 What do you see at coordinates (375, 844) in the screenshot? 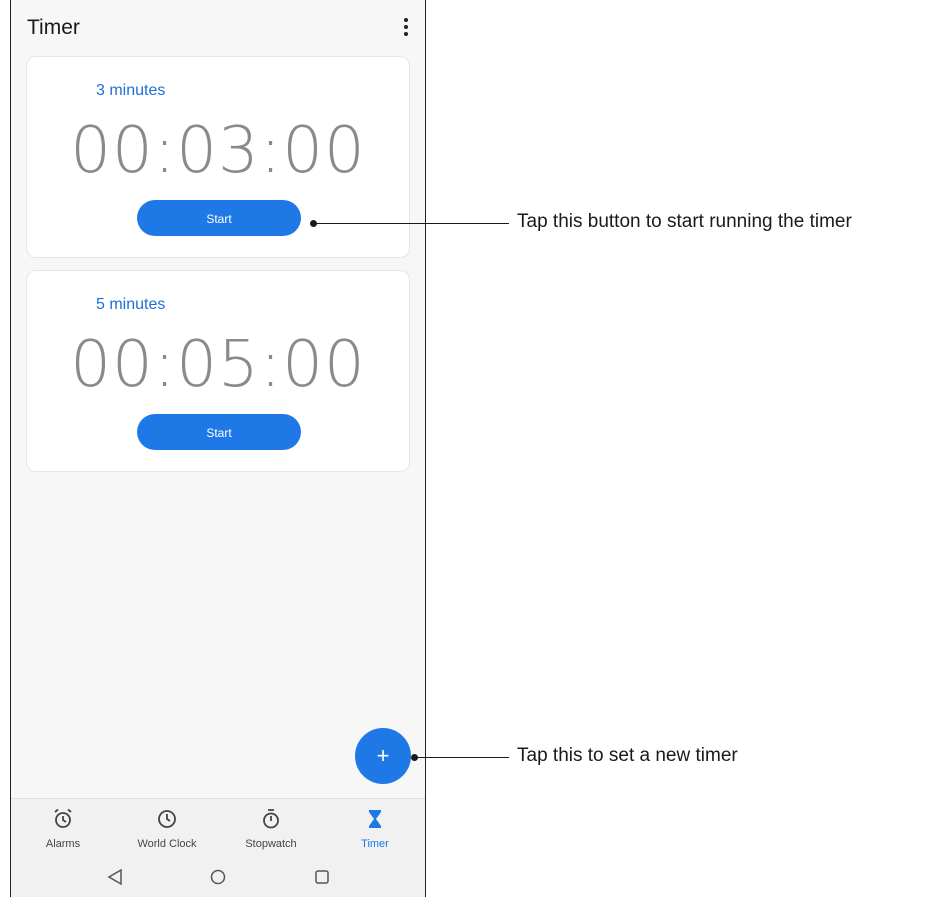
I see `tab-label: Timer` at bounding box center [375, 844].